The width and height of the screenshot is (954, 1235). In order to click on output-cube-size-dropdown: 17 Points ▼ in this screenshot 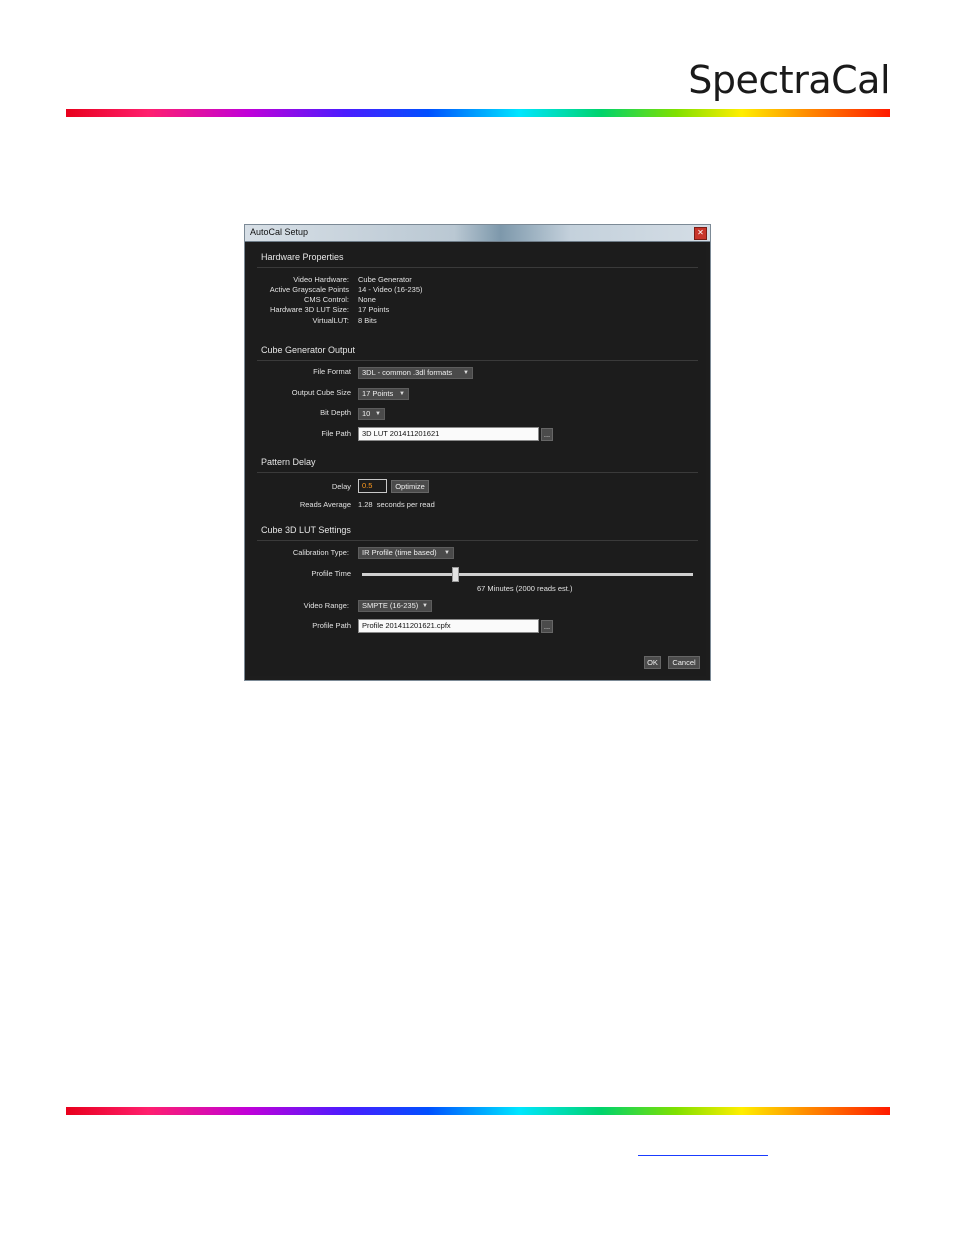, I will do `click(383, 394)`.